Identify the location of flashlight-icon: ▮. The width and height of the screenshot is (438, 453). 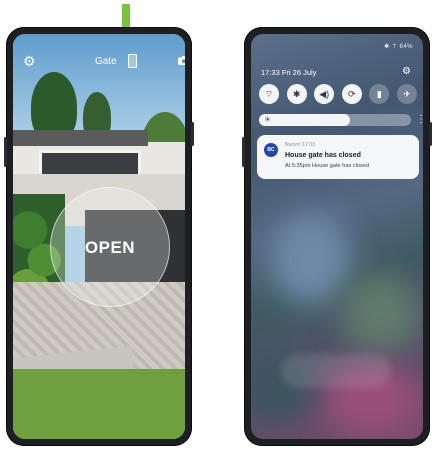
(379, 94).